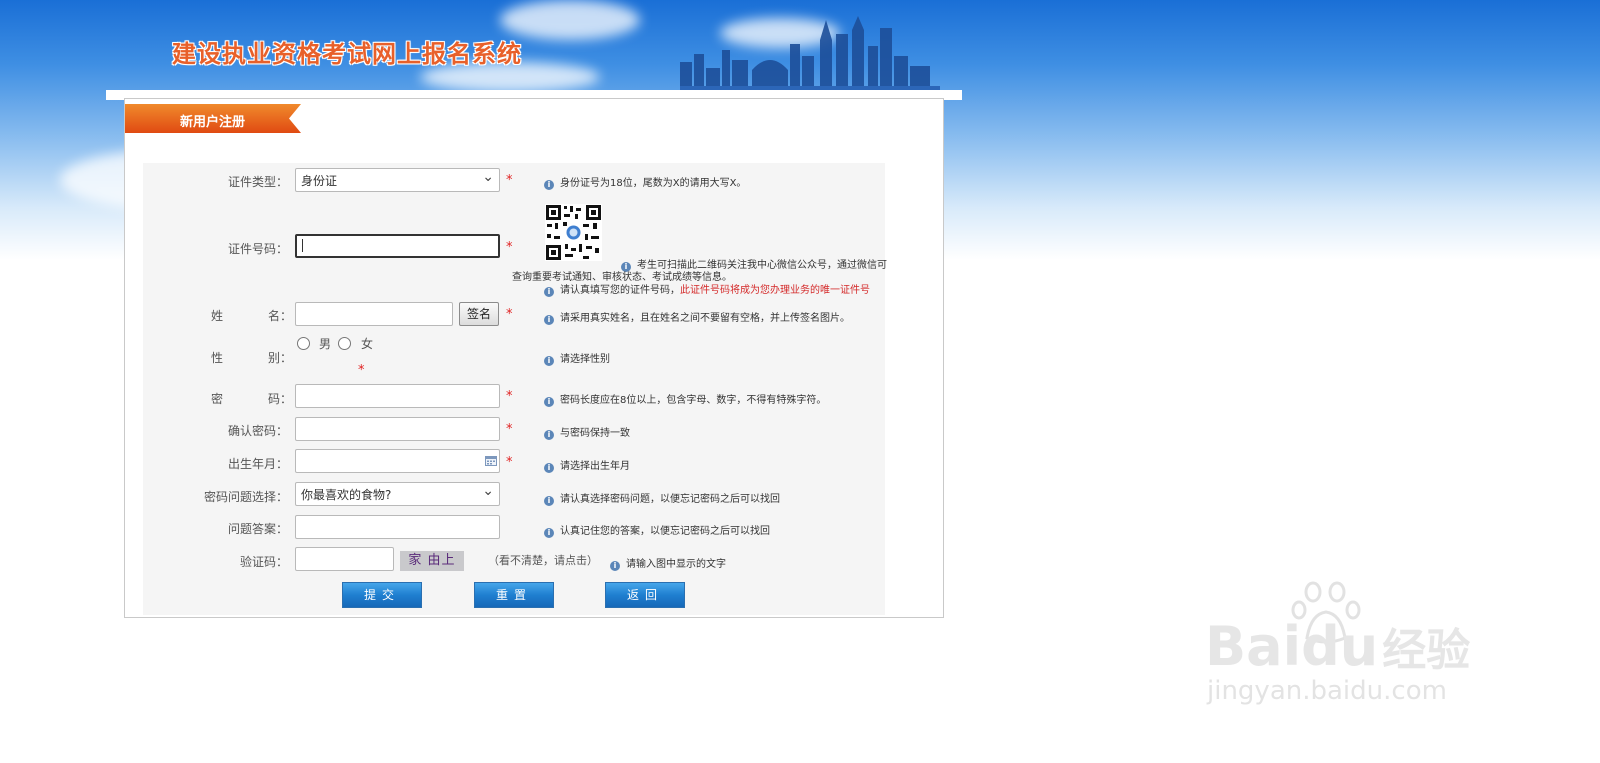  I want to click on gender-hint: i 请选择性别, so click(577, 358).